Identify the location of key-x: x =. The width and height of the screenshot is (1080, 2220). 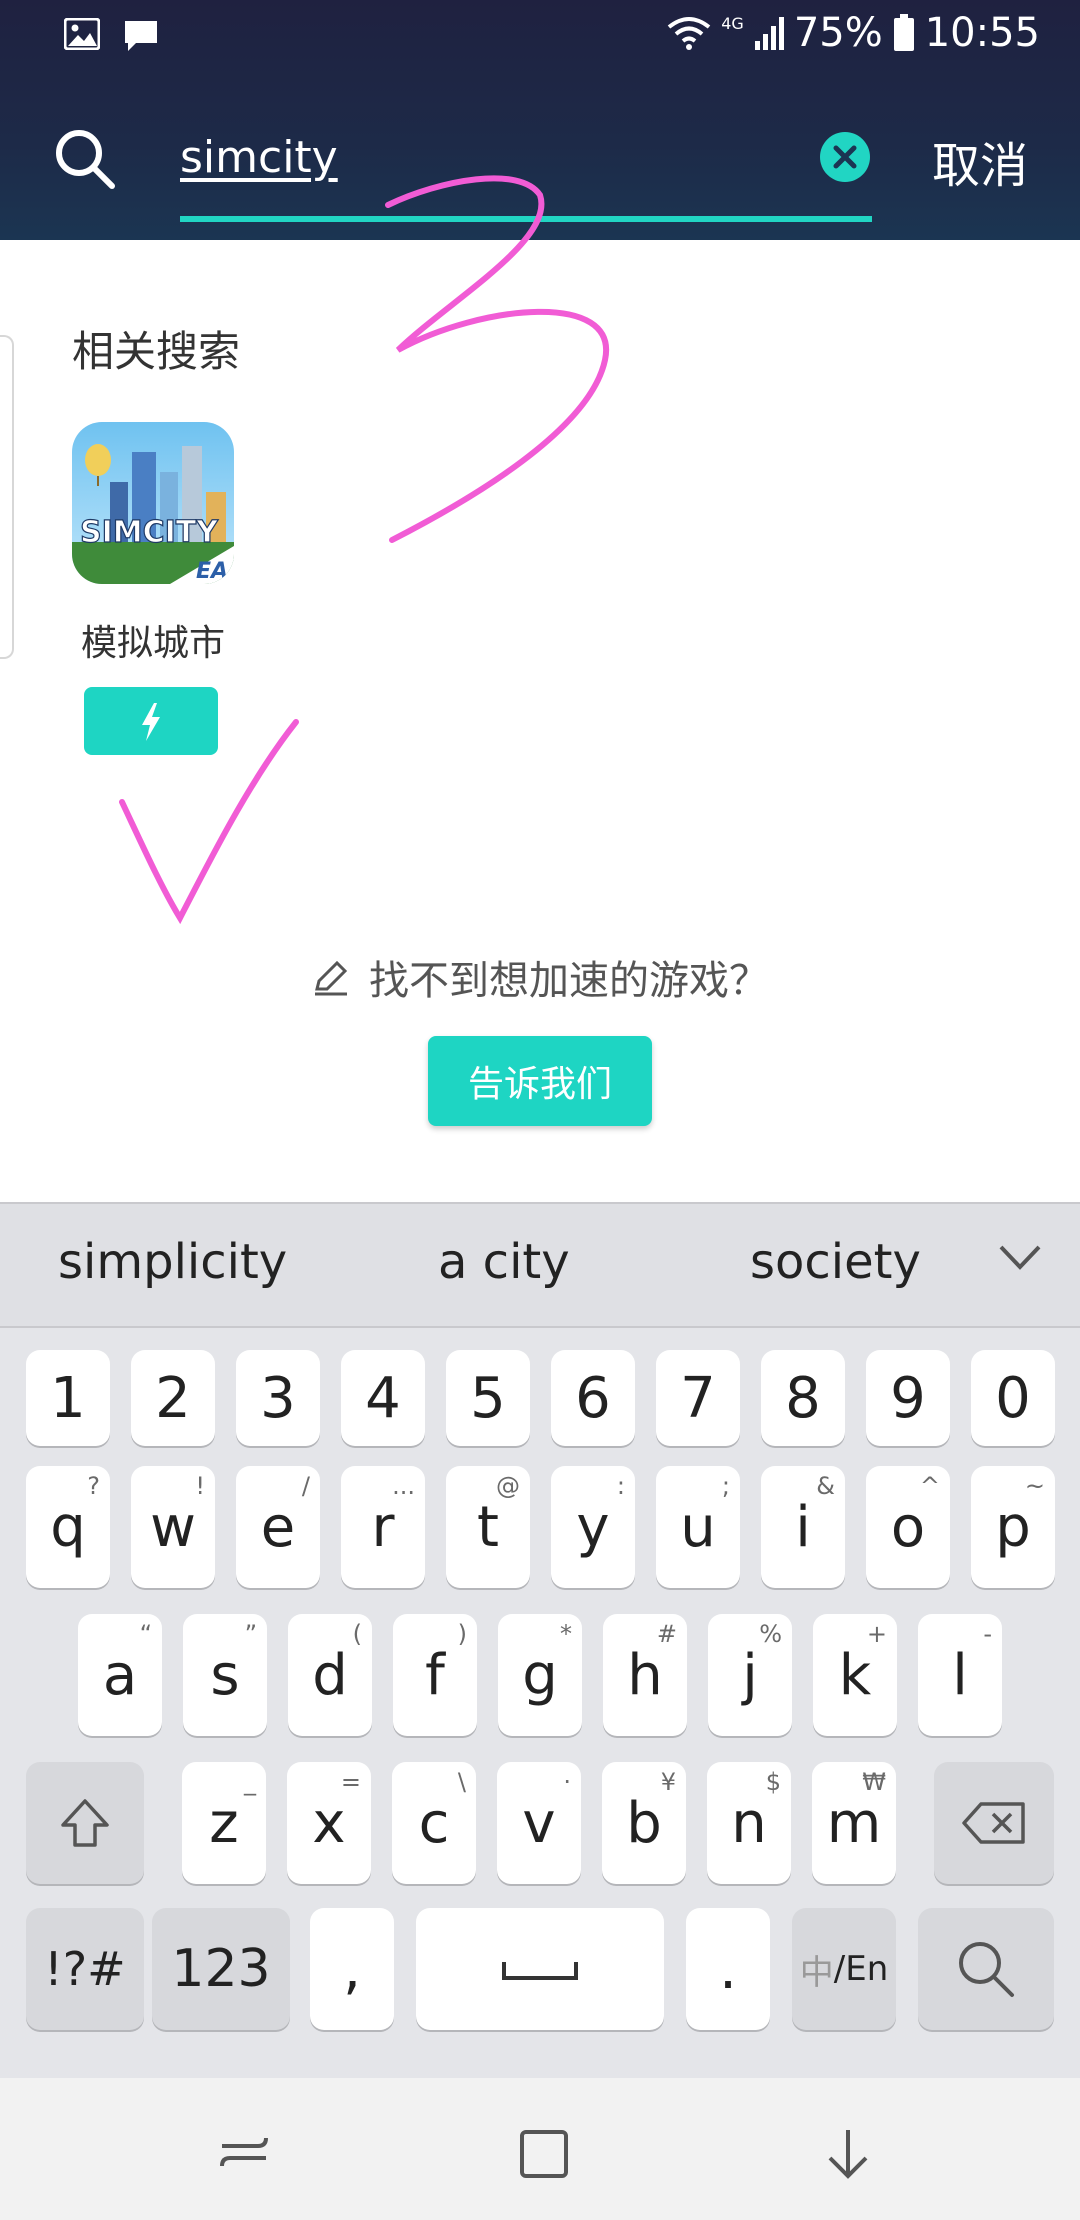
(329, 1823).